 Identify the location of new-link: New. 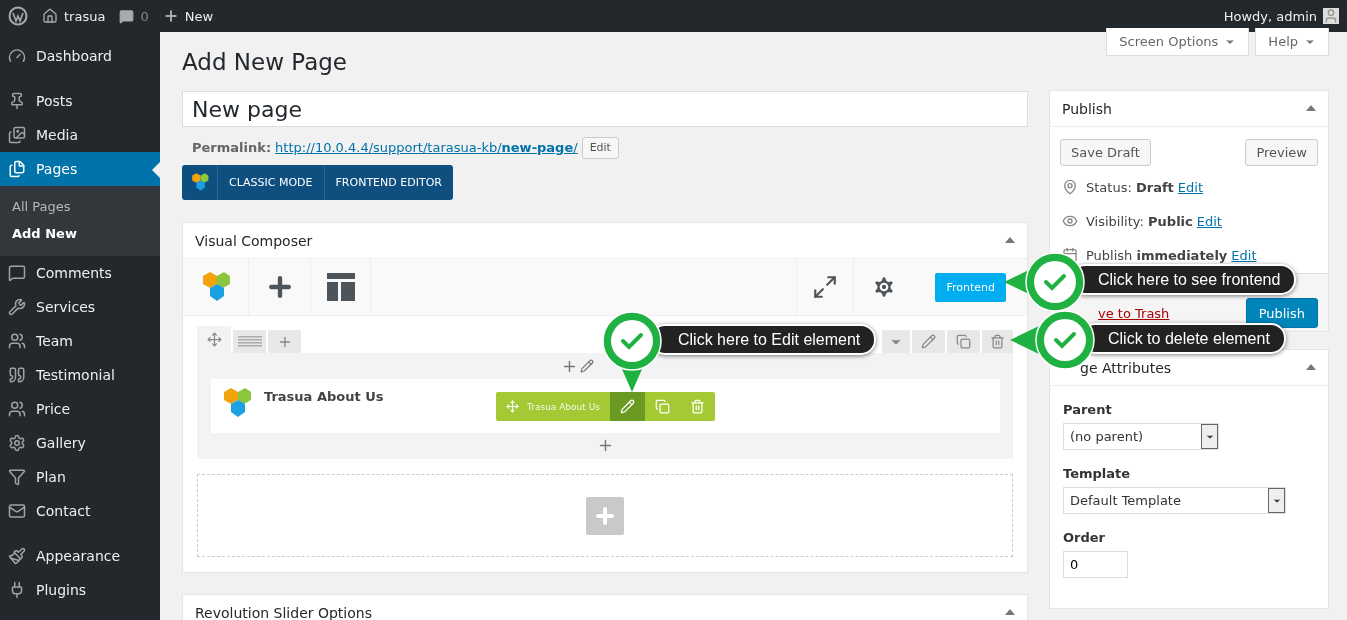
(199, 16).